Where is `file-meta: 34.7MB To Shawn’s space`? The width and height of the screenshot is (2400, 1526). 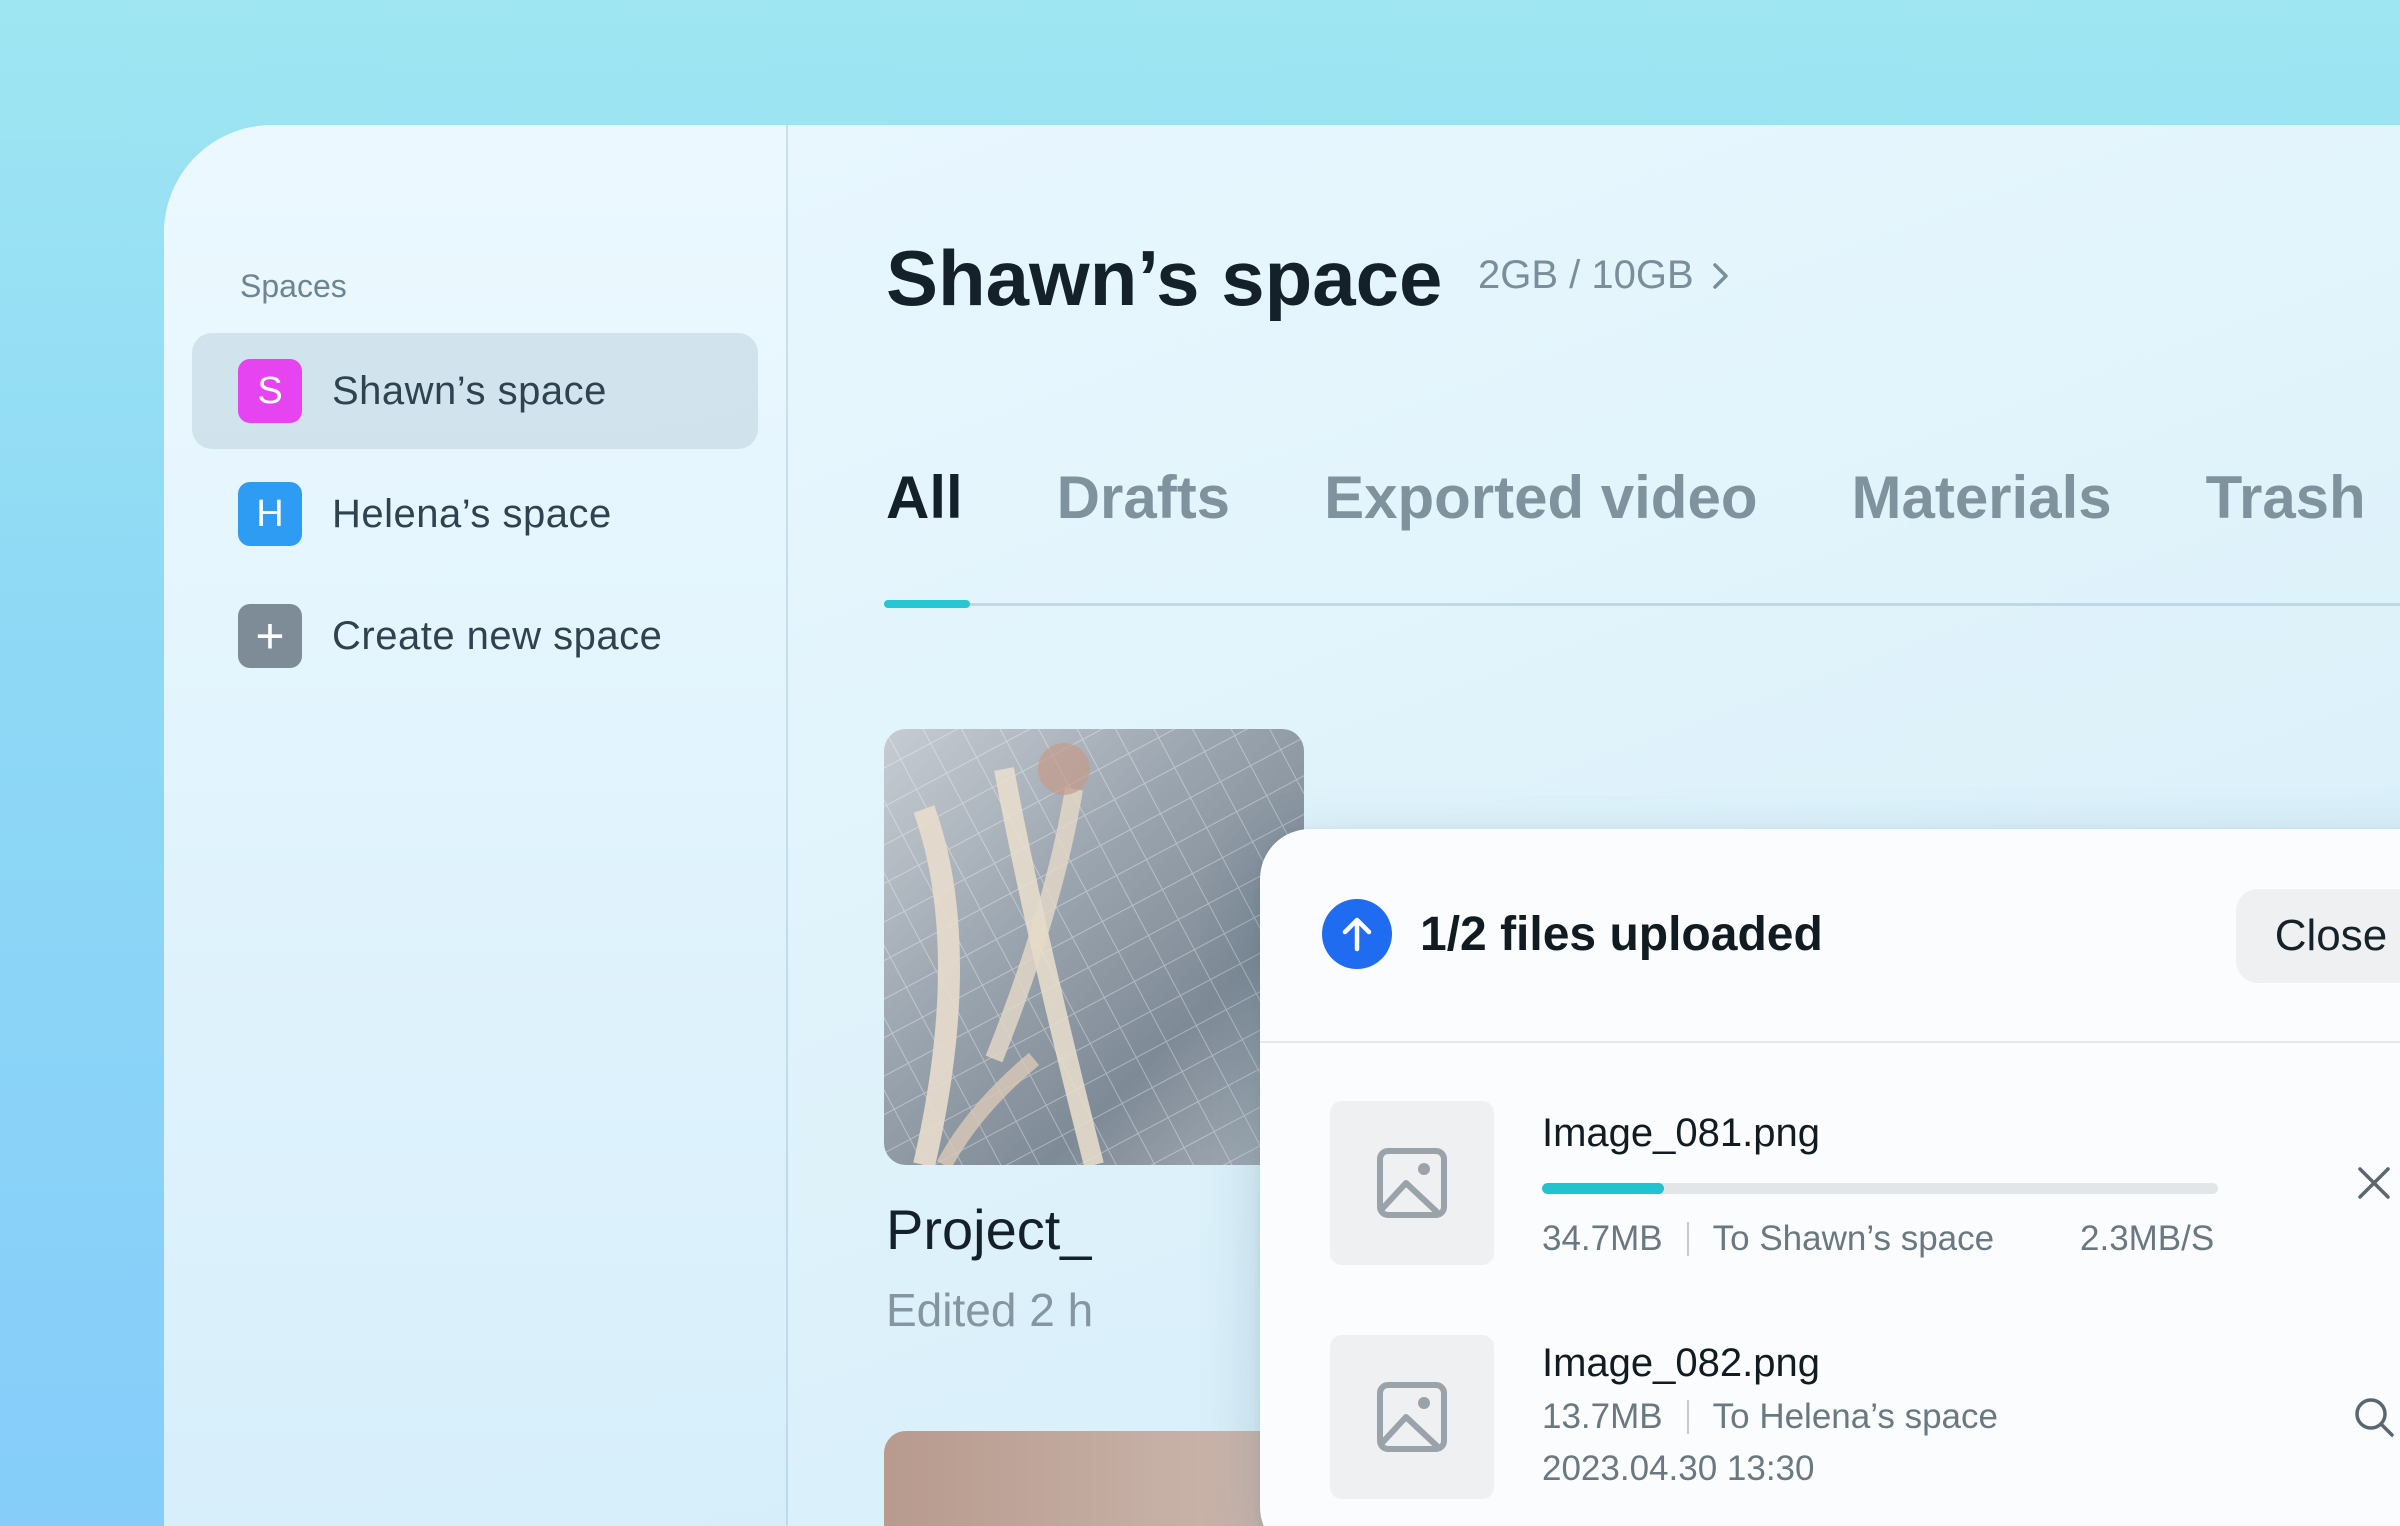 file-meta: 34.7MB To Shawn’s space is located at coordinates (1768, 1239).